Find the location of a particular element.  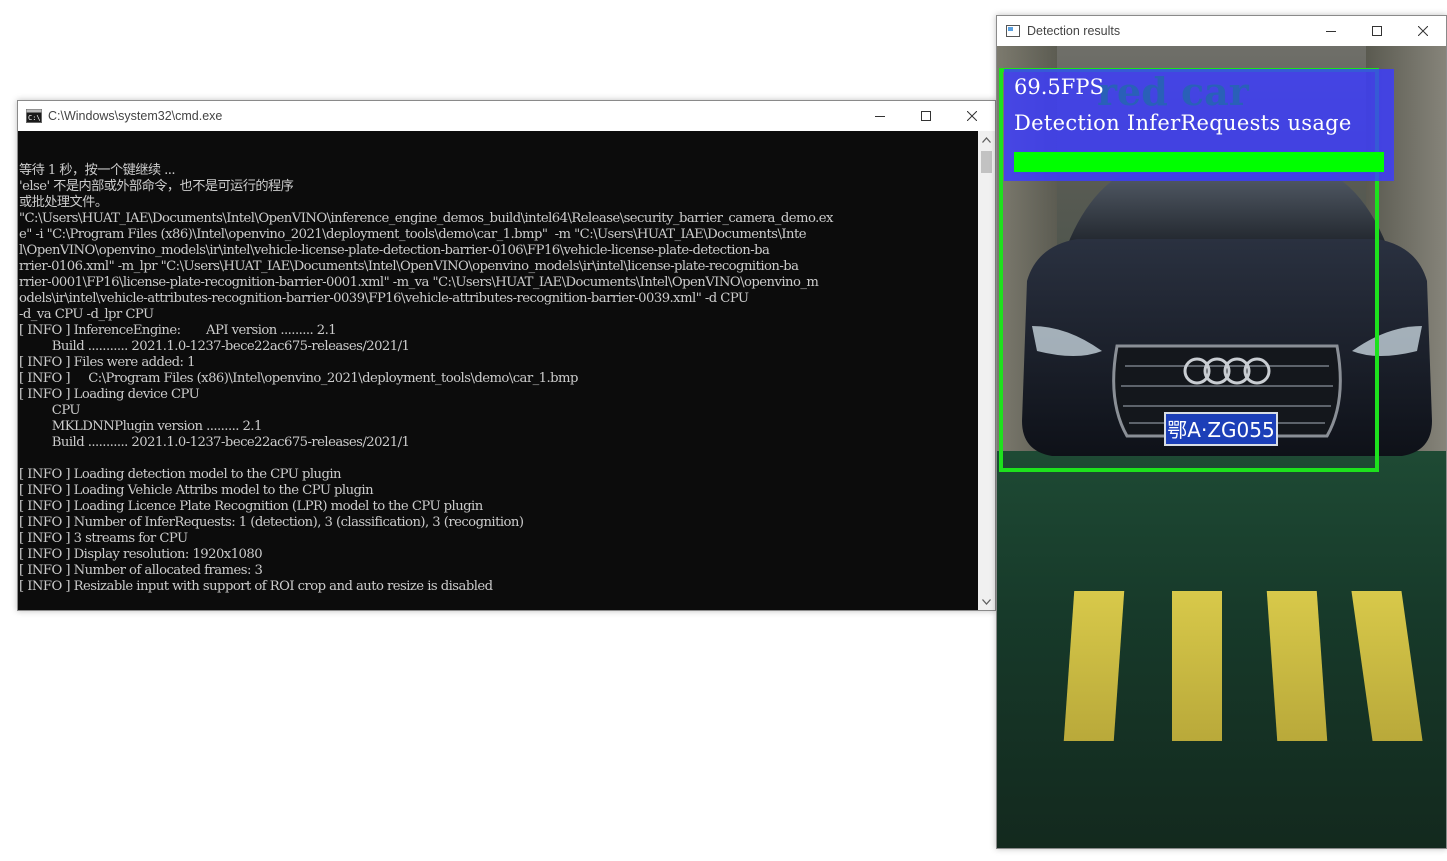

console-line: [ INFO ] Loading device CPU is located at coordinates (109, 394).